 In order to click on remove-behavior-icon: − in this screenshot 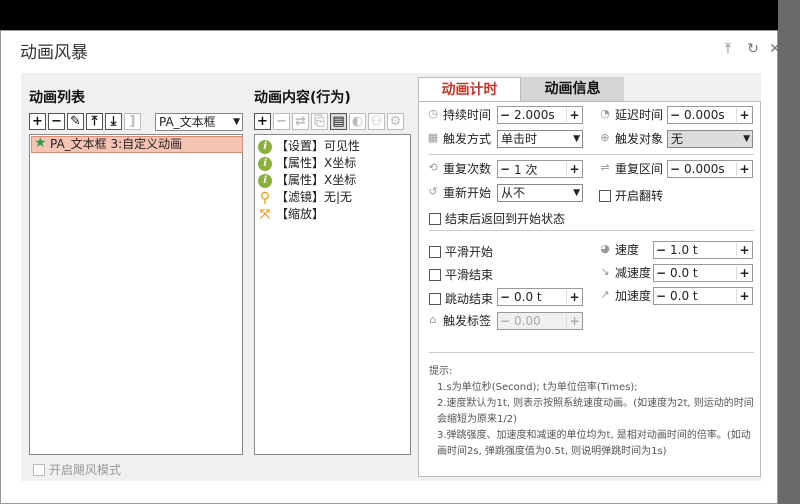, I will do `click(281, 121)`.